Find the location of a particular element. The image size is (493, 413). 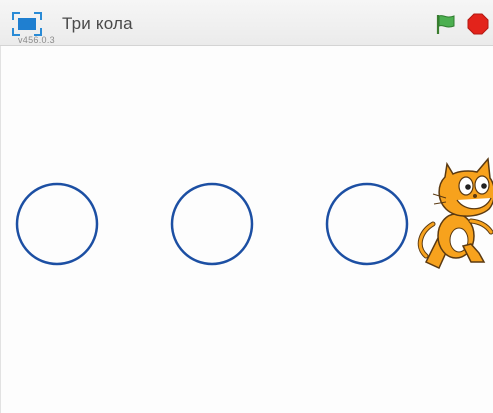

player-titlebar: Три кола v456.0.3 is located at coordinates (246, 23).